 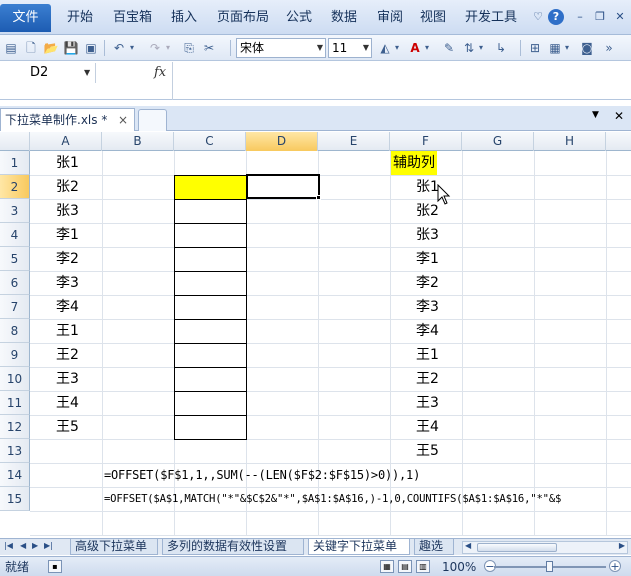 I want to click on row-header-12: 12, so click(x=15, y=427).